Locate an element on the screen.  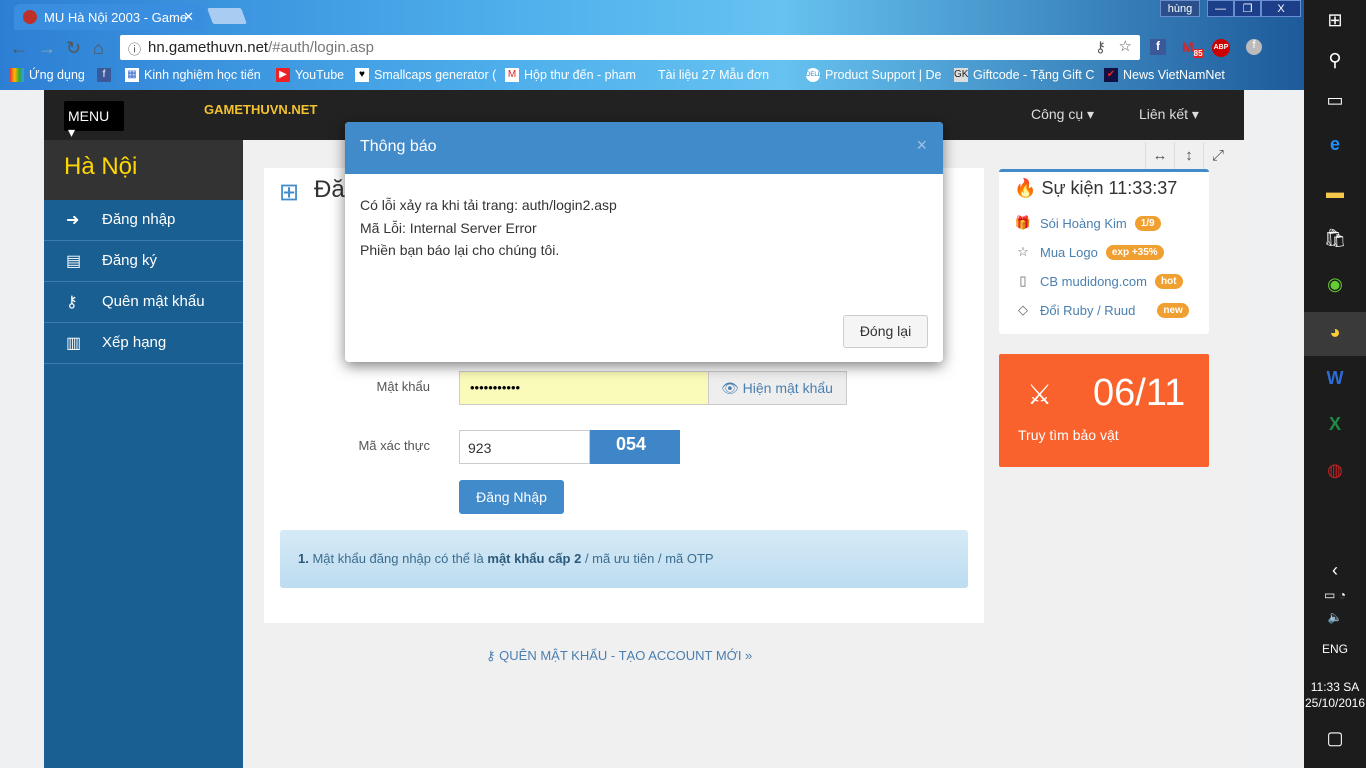
new-tab-button is located at coordinates (227, 16).